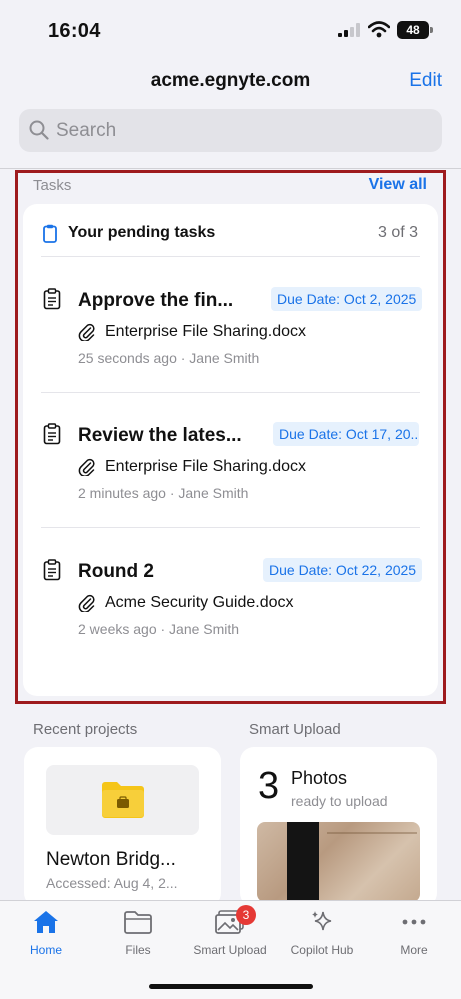 The image size is (461, 999). I want to click on smart-upload-card: 3 Photos ready to upload, so click(338, 827).